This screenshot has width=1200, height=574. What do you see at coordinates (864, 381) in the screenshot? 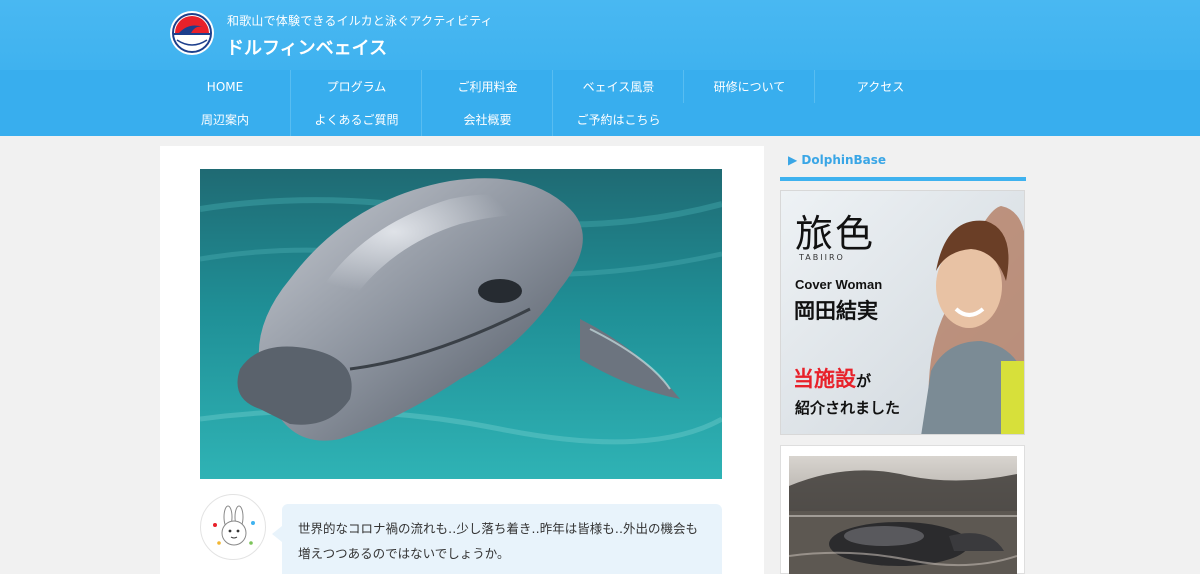
I see `ad-headline-particle: が` at bounding box center [864, 381].